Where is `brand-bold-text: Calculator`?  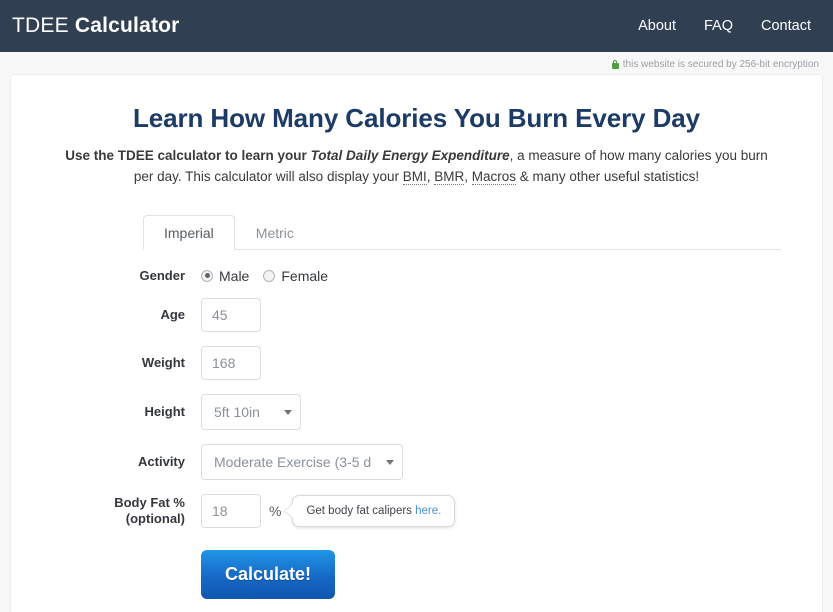 brand-bold-text: Calculator is located at coordinates (127, 25).